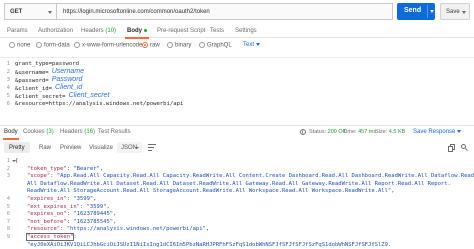  I want to click on tab-label: Tests, so click(217, 31).